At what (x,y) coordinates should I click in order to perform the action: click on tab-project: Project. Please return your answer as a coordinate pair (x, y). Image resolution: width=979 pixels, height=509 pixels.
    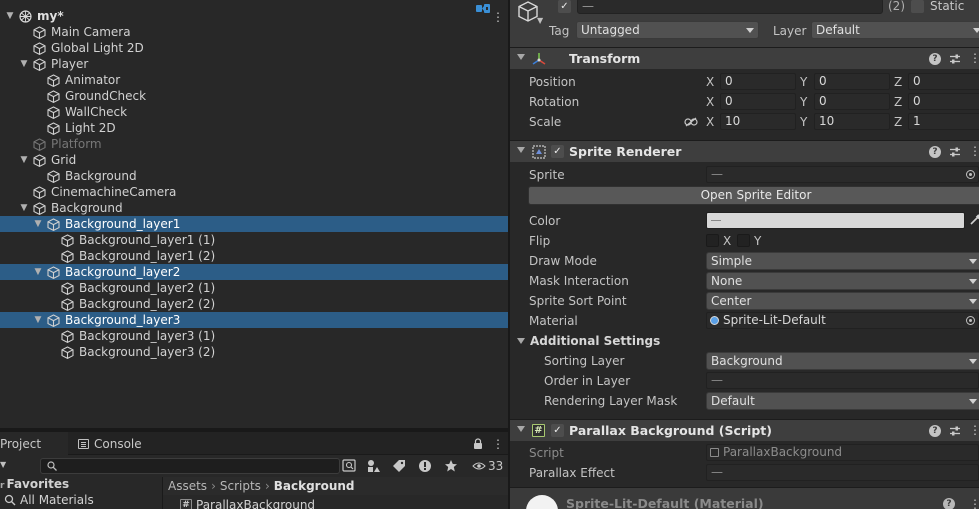
    Looking at the image, I should click on (34, 443).